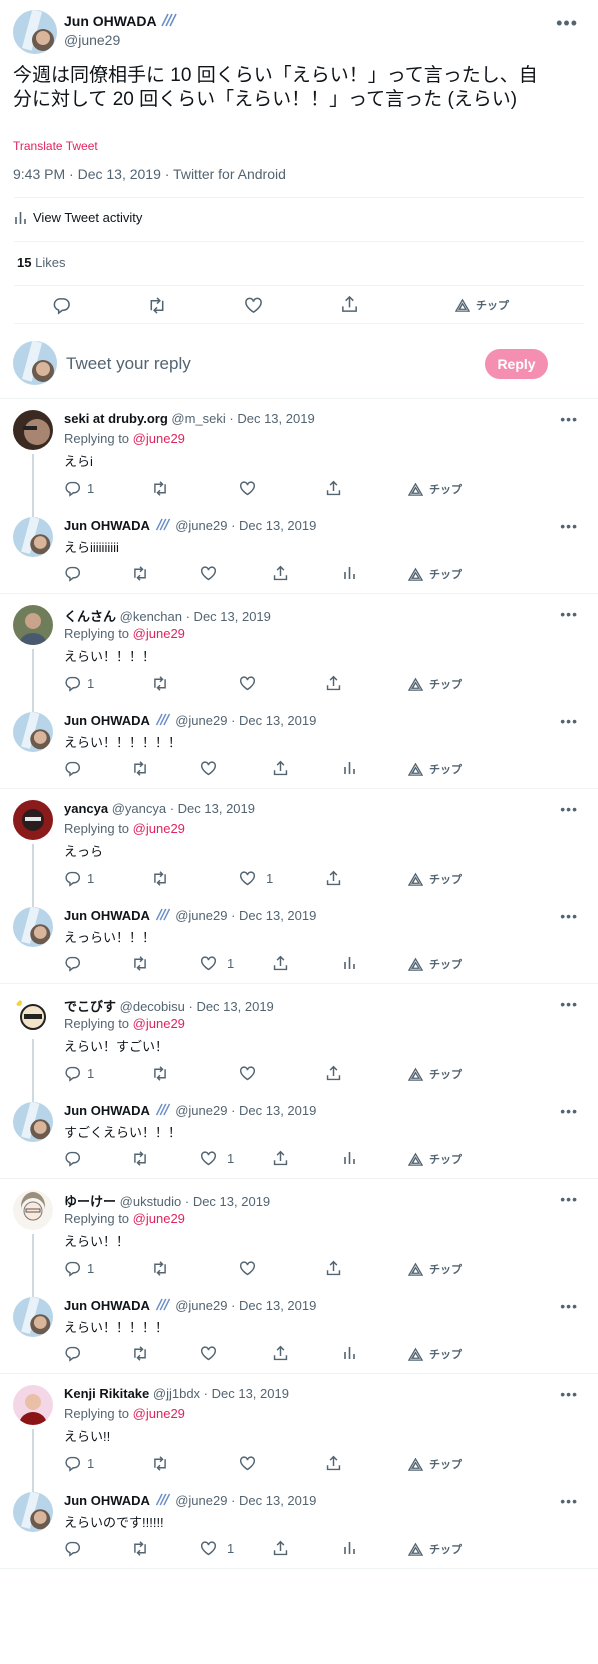 This screenshot has height=1664, width=598. Describe the element at coordinates (110, 21) in the screenshot. I see `author-name: Jun OHWADA` at that location.